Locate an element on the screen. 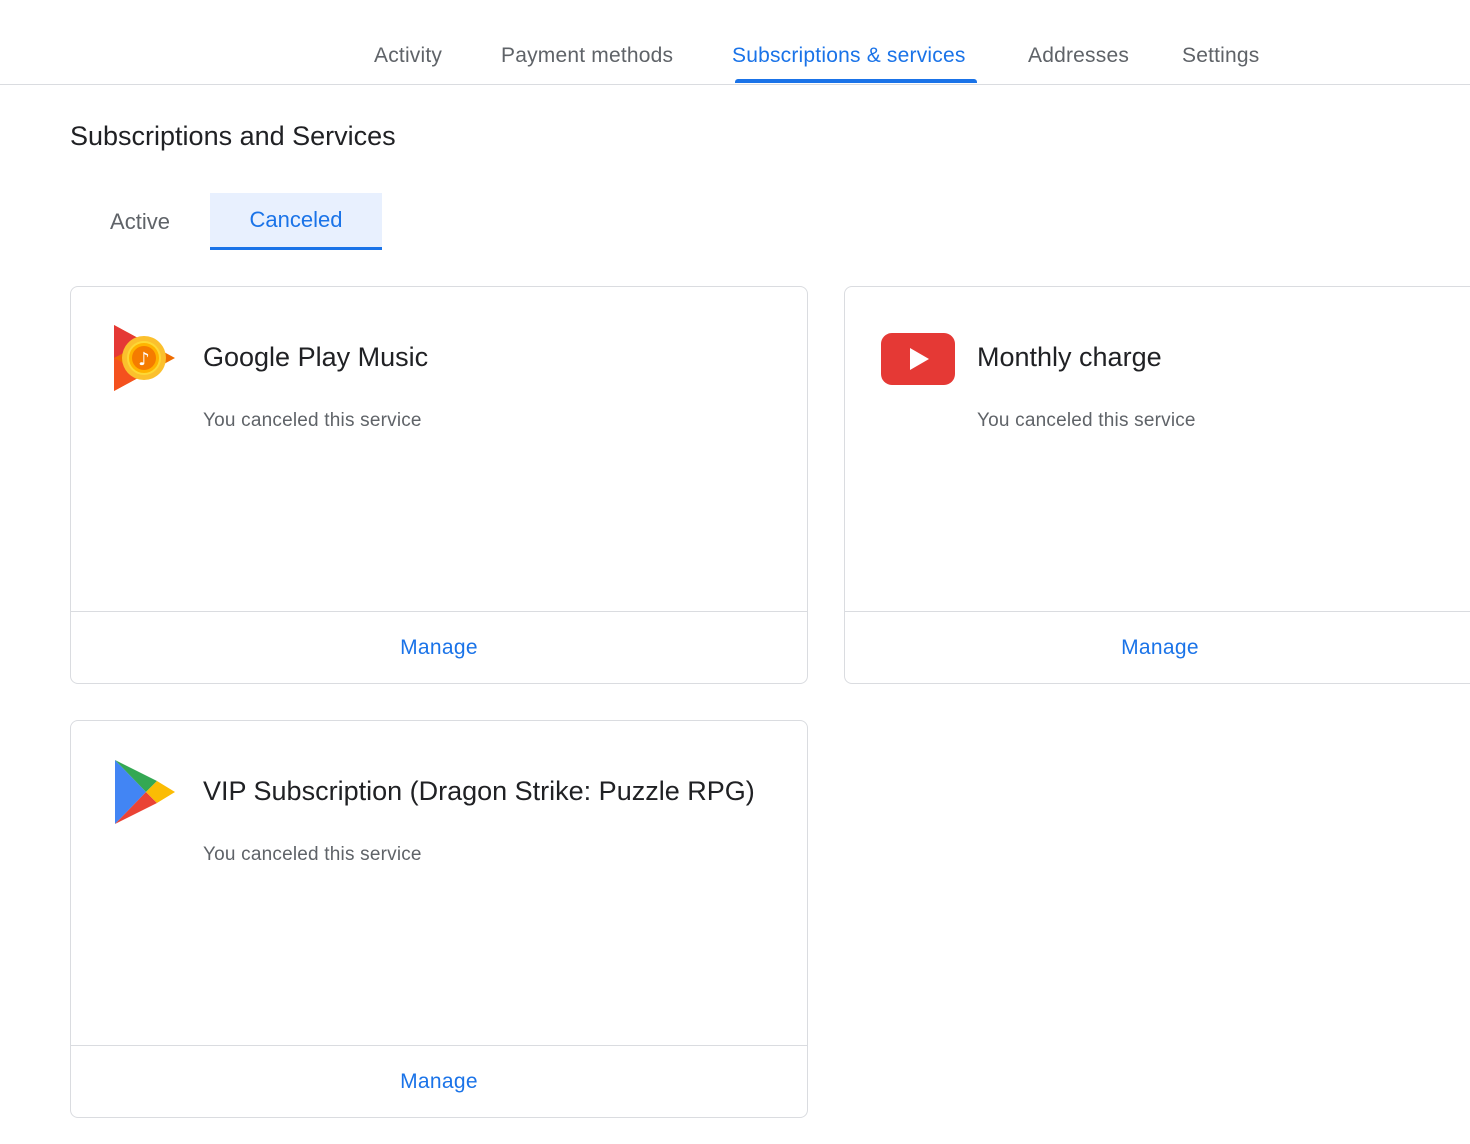 Image resolution: width=1470 pixels, height=1144 pixels. google-play-icon is located at coordinates (145, 792).